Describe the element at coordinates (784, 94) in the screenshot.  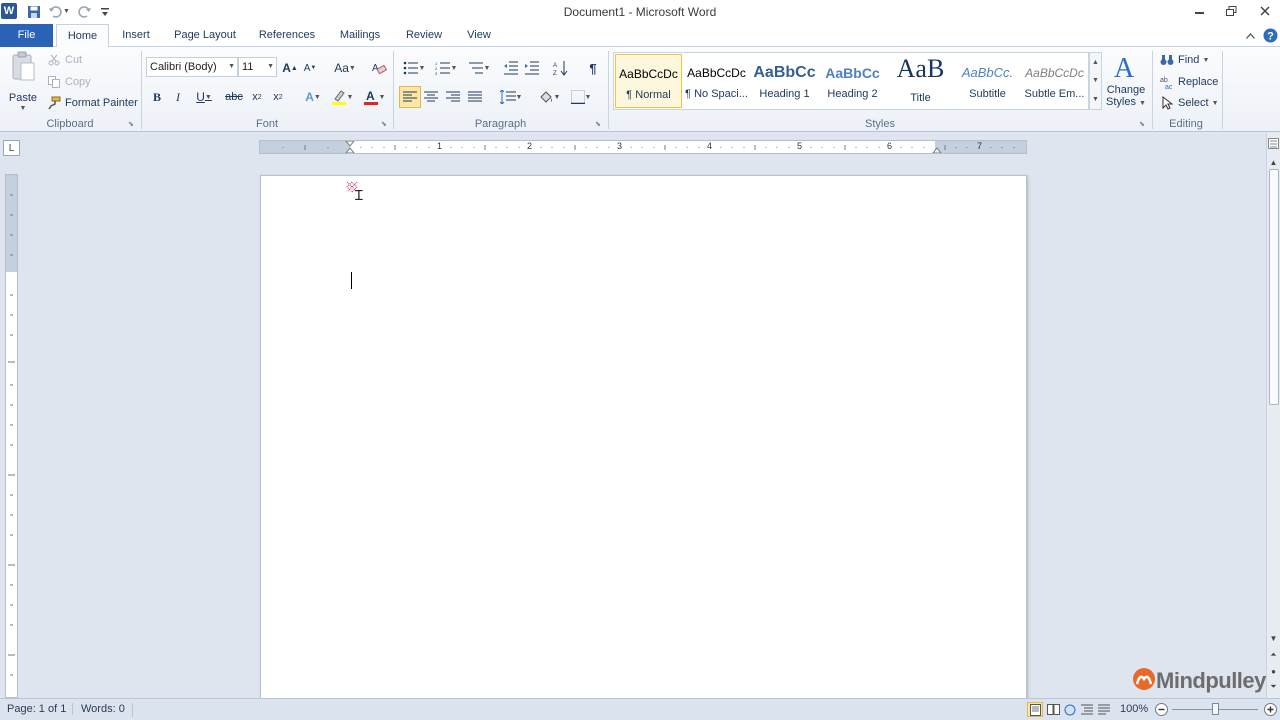
I see `style-name: Heading 1` at that location.